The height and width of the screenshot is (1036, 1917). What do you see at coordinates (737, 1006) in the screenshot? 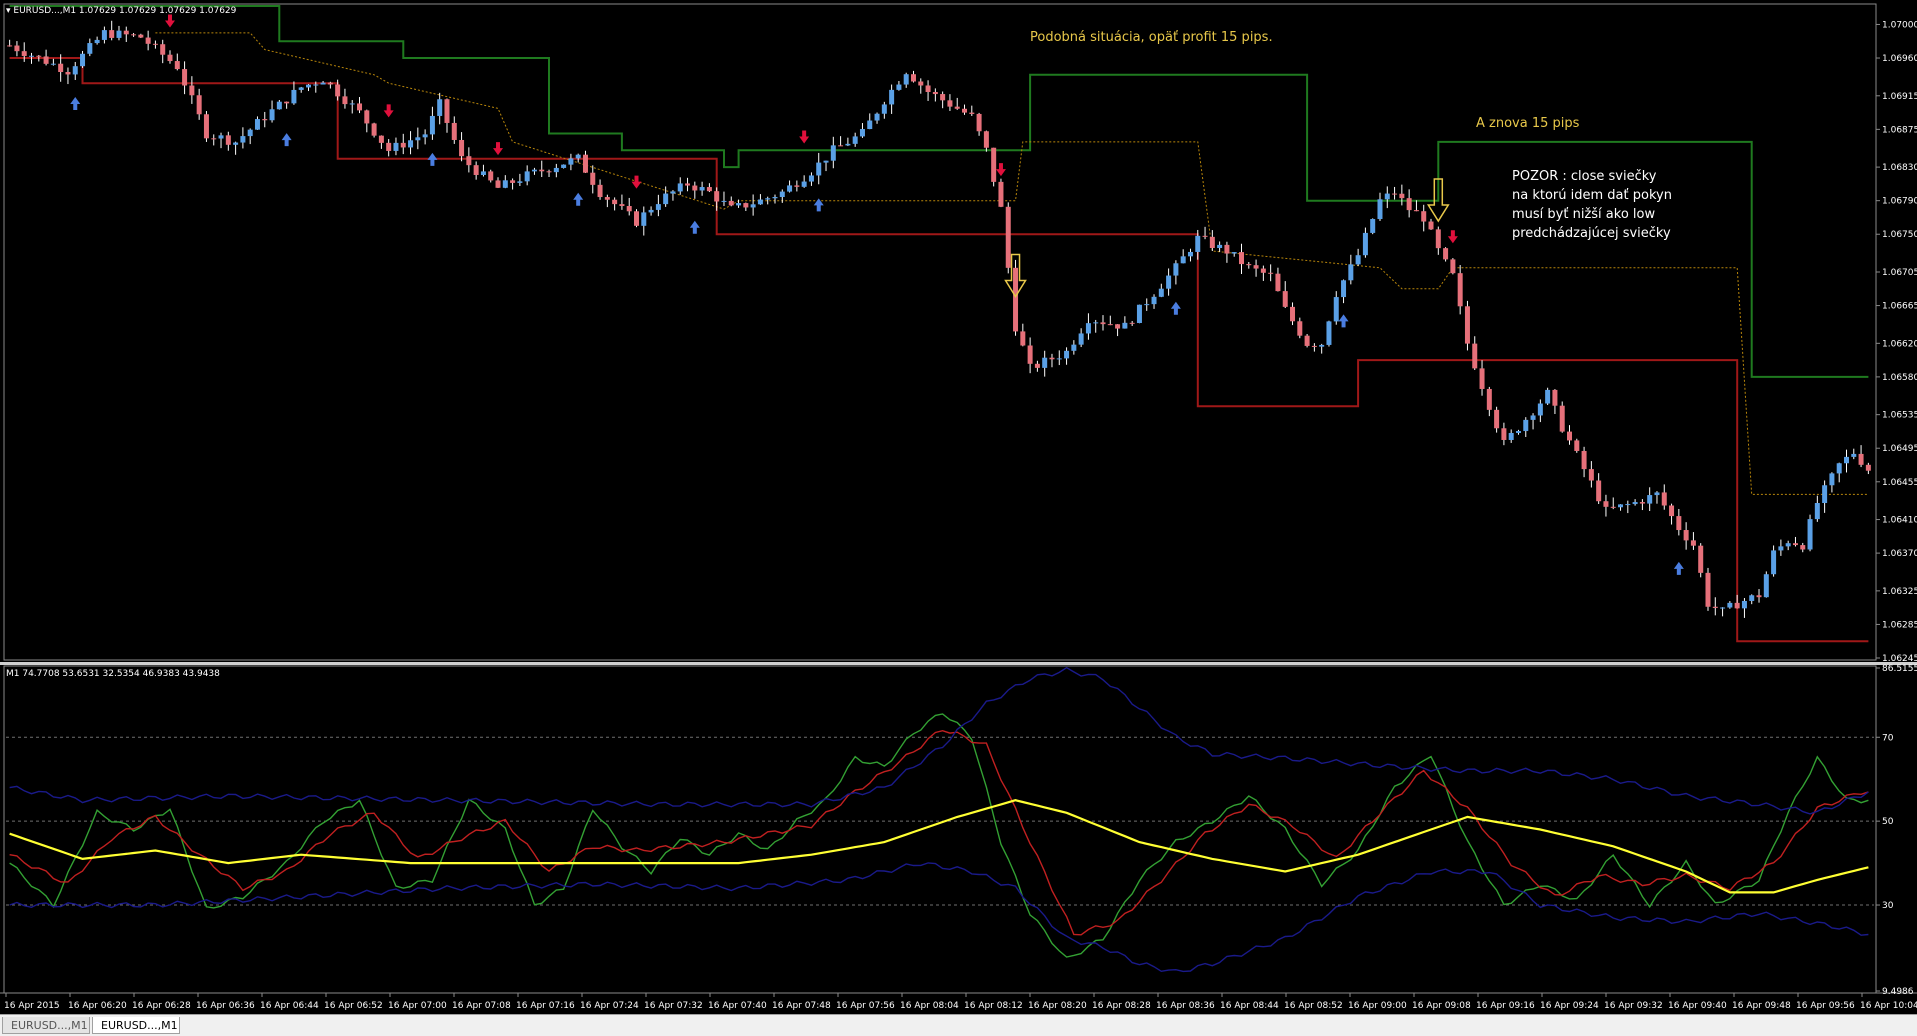
I see `time-tick-label: 16 Apr 07:40` at bounding box center [737, 1006].